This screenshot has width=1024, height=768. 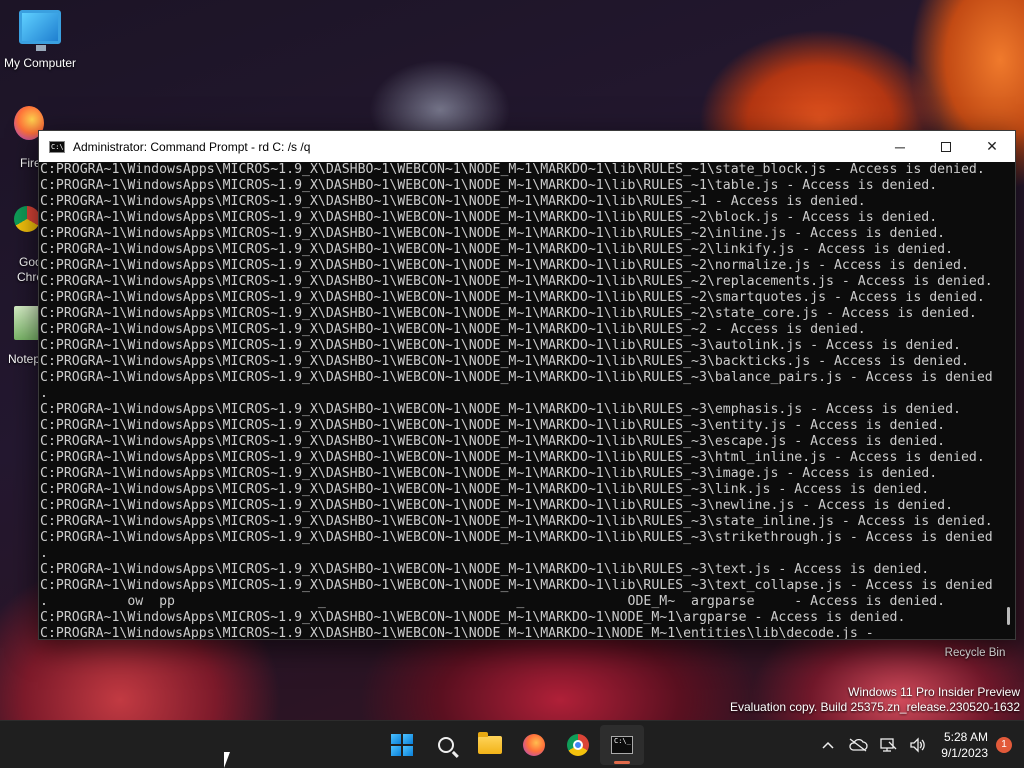 I want to click on scrollbar-thumb, so click(x=1008, y=616).